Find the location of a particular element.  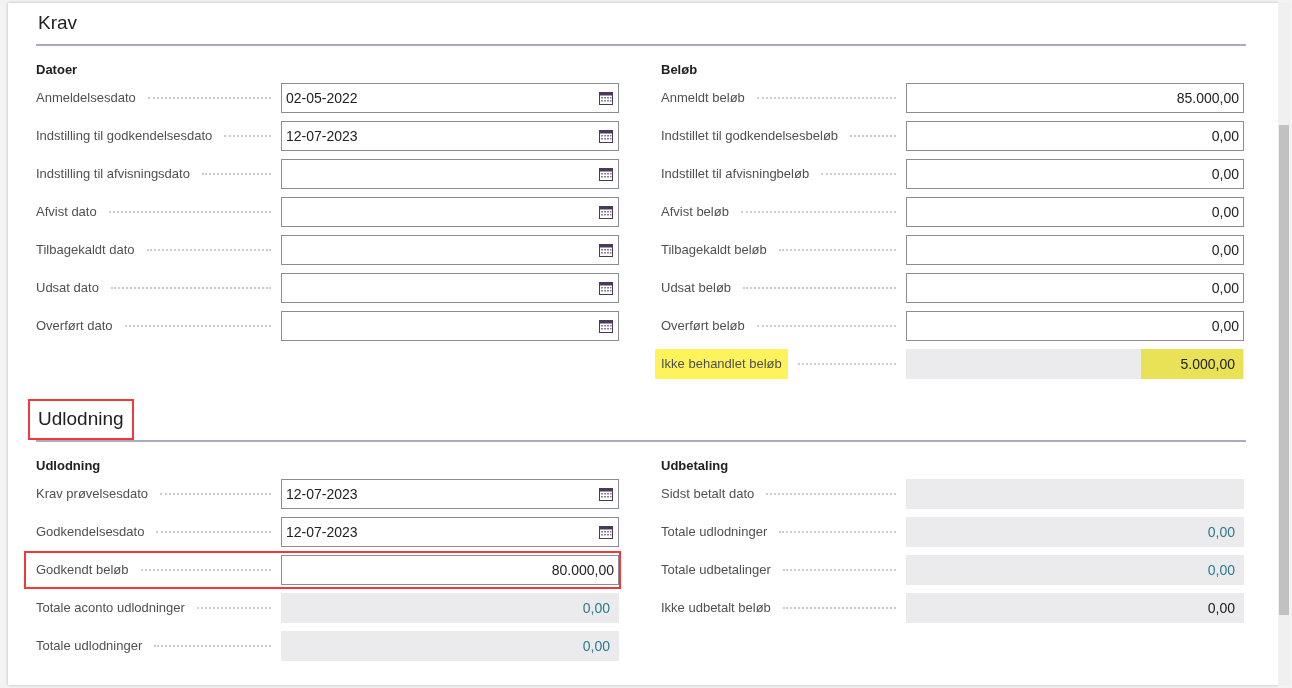

field-label: Overført dato is located at coordinates (74, 326).